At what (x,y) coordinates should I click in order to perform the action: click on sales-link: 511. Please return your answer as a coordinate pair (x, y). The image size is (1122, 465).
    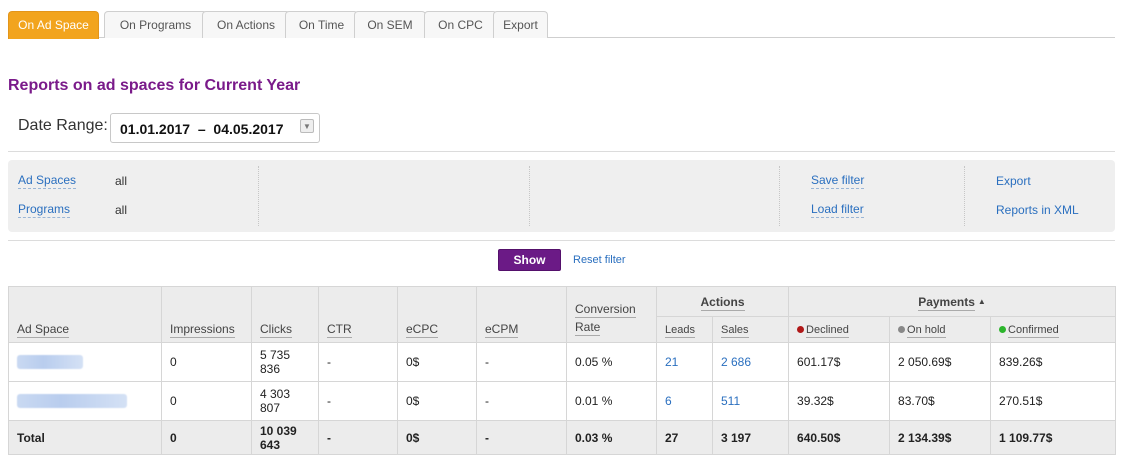
    Looking at the image, I should click on (730, 401).